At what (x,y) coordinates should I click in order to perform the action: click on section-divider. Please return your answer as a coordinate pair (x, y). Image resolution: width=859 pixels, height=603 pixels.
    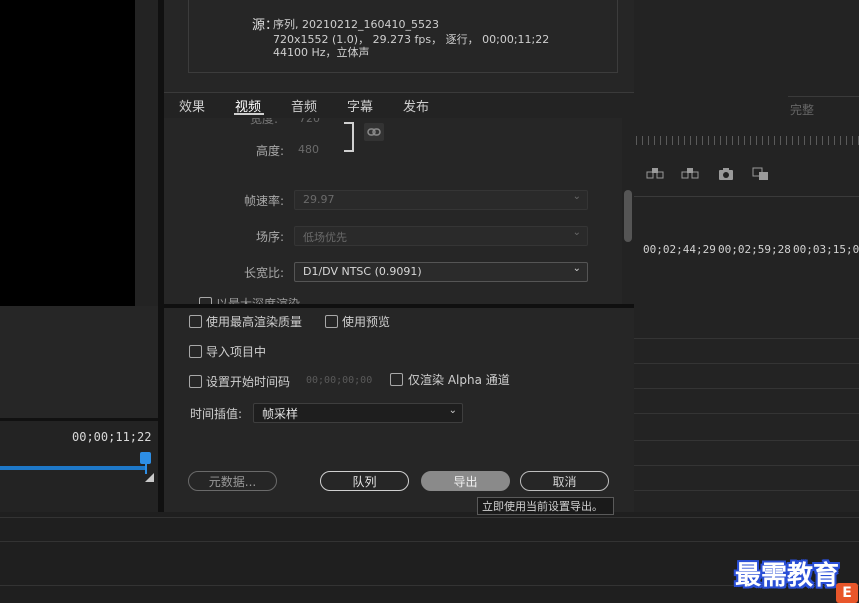
    Looking at the image, I should click on (399, 306).